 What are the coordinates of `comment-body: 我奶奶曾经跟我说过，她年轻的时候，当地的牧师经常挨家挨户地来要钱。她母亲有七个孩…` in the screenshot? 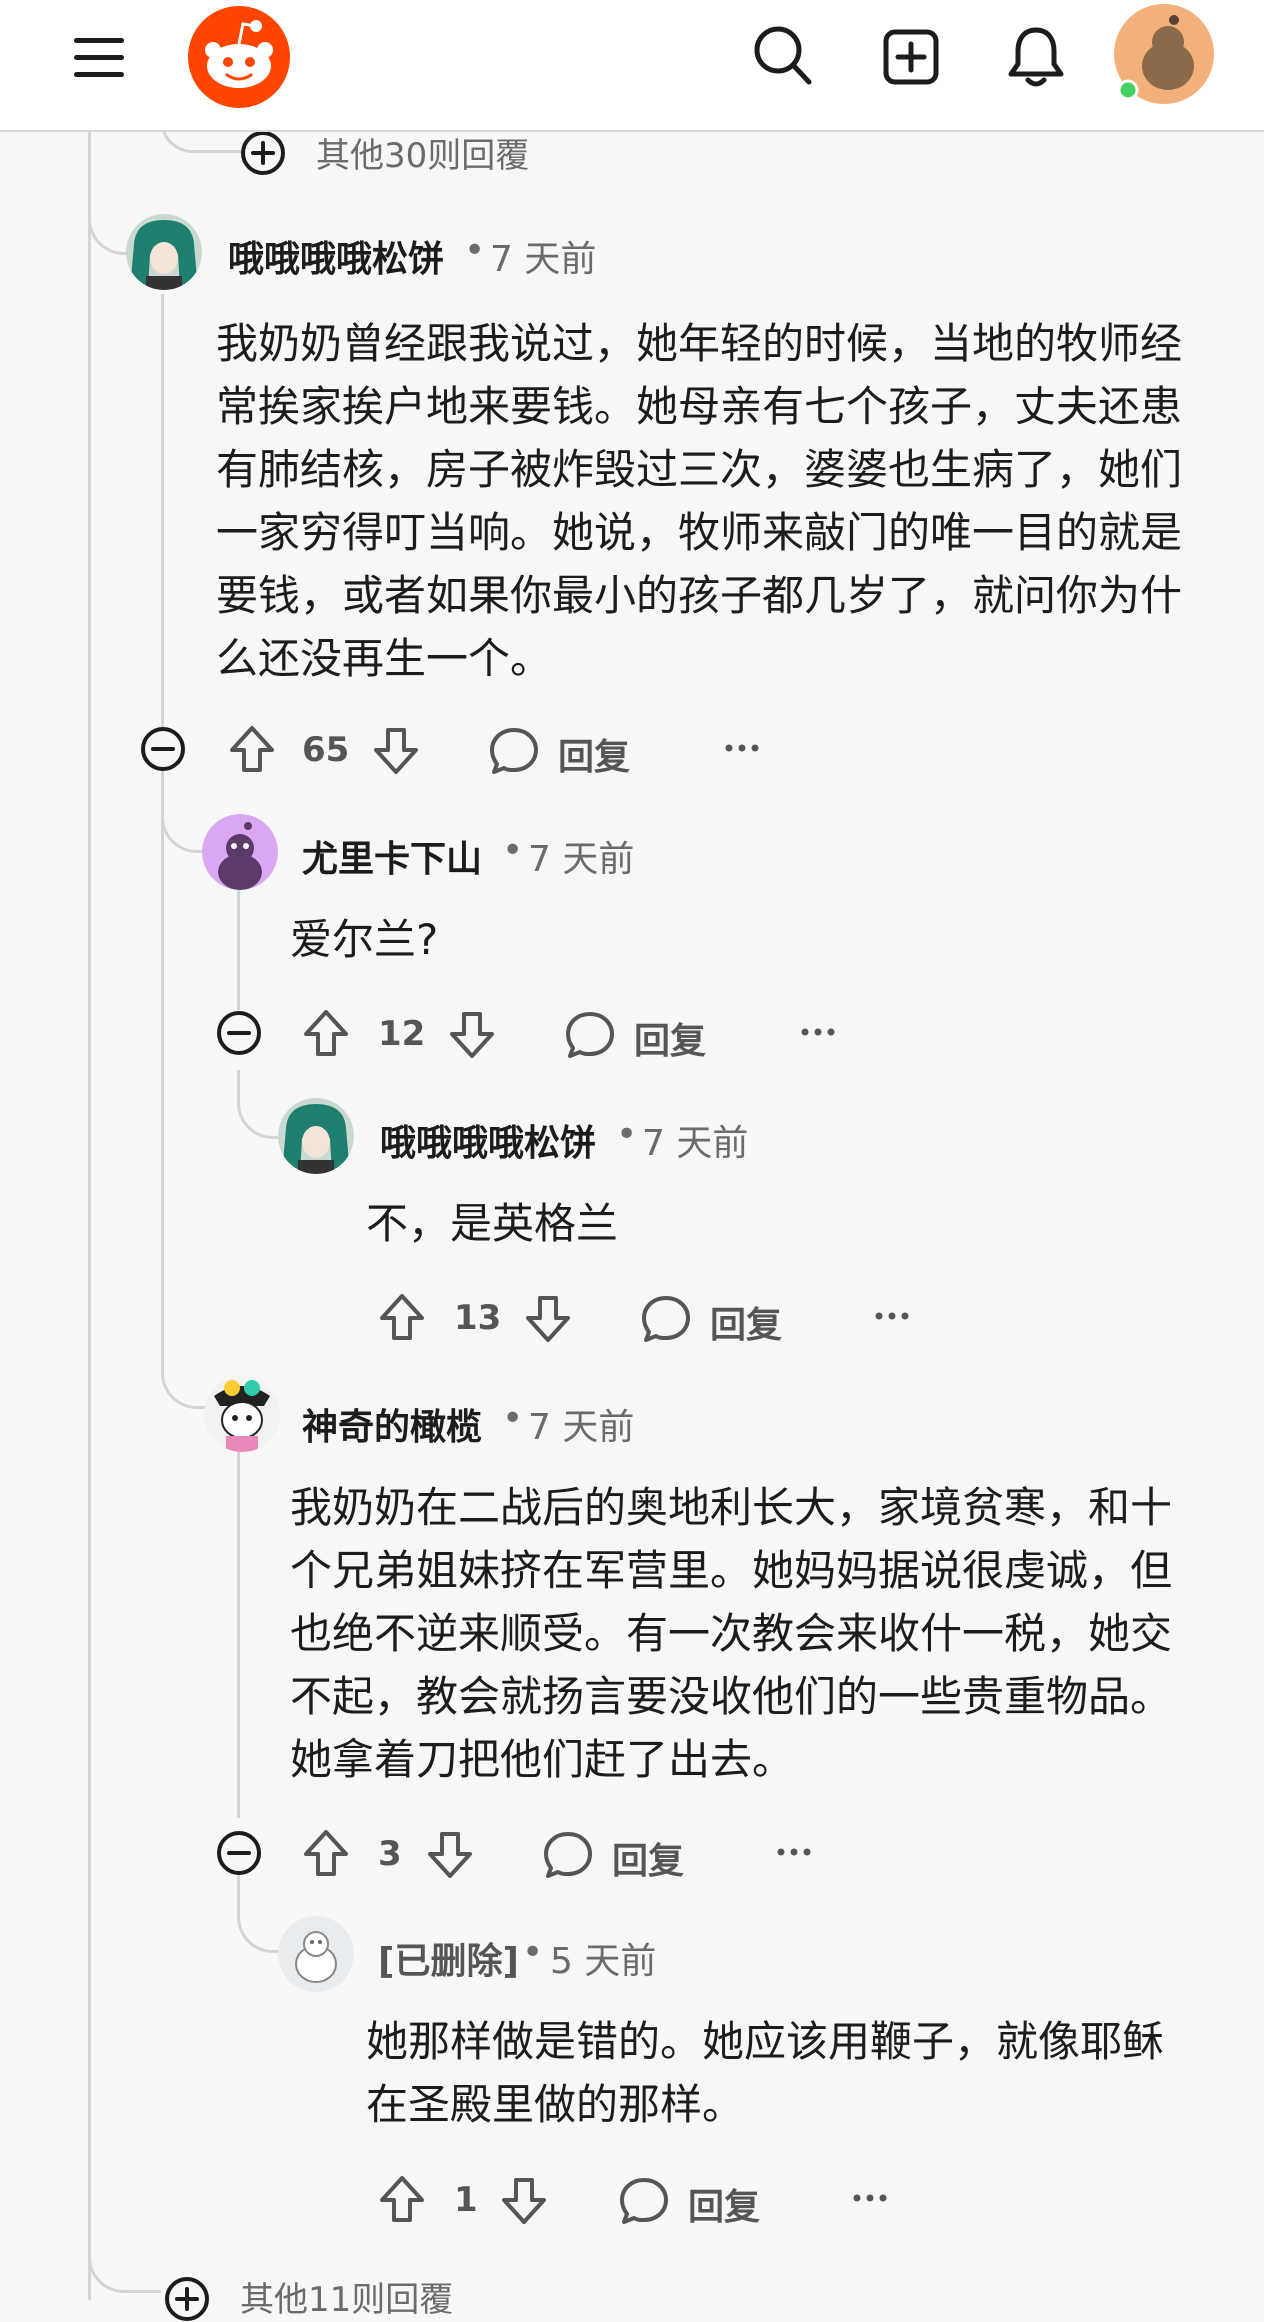 It's located at (699, 501).